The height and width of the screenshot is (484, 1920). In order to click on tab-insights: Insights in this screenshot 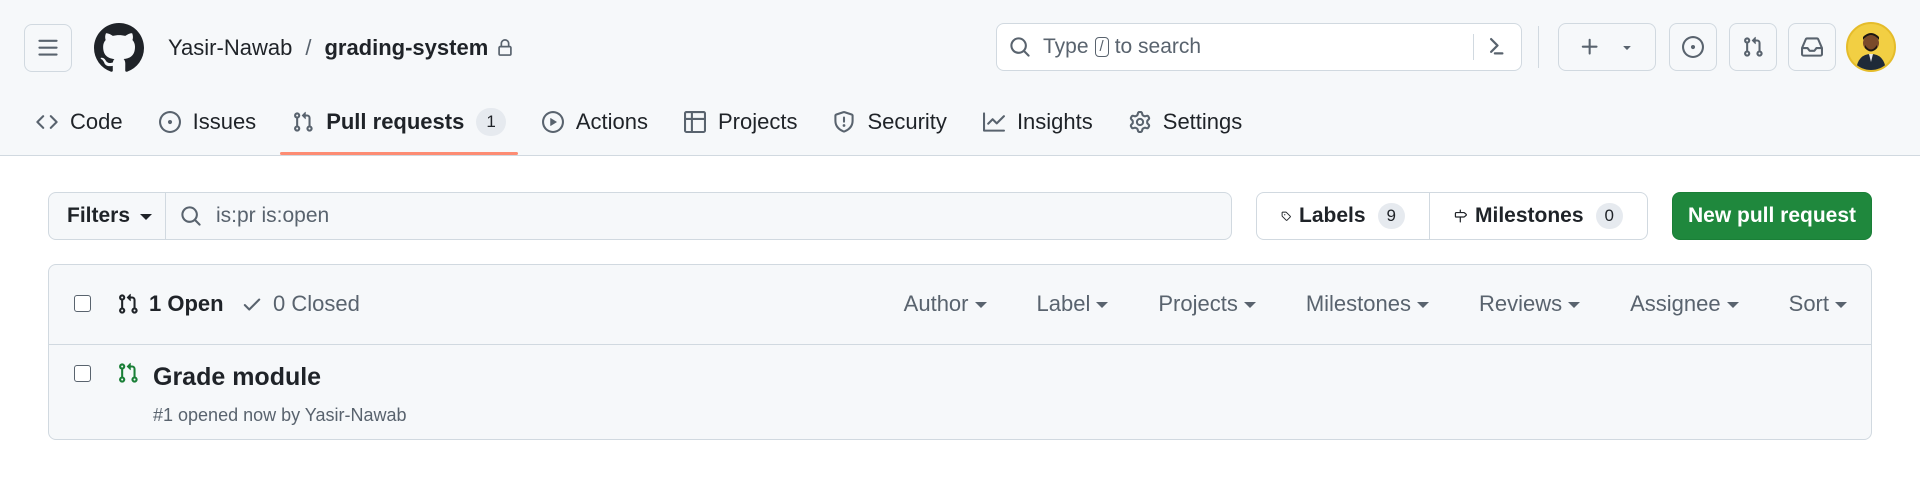, I will do `click(1038, 122)`.